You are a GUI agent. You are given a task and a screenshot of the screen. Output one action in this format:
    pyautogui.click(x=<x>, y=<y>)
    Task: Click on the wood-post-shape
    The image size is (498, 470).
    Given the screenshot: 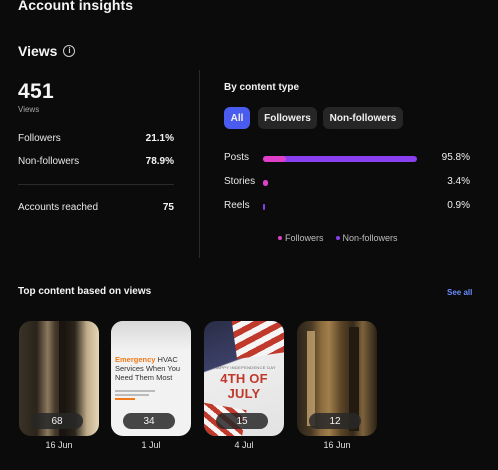 What is the action you would take?
    pyautogui.click(x=311, y=378)
    